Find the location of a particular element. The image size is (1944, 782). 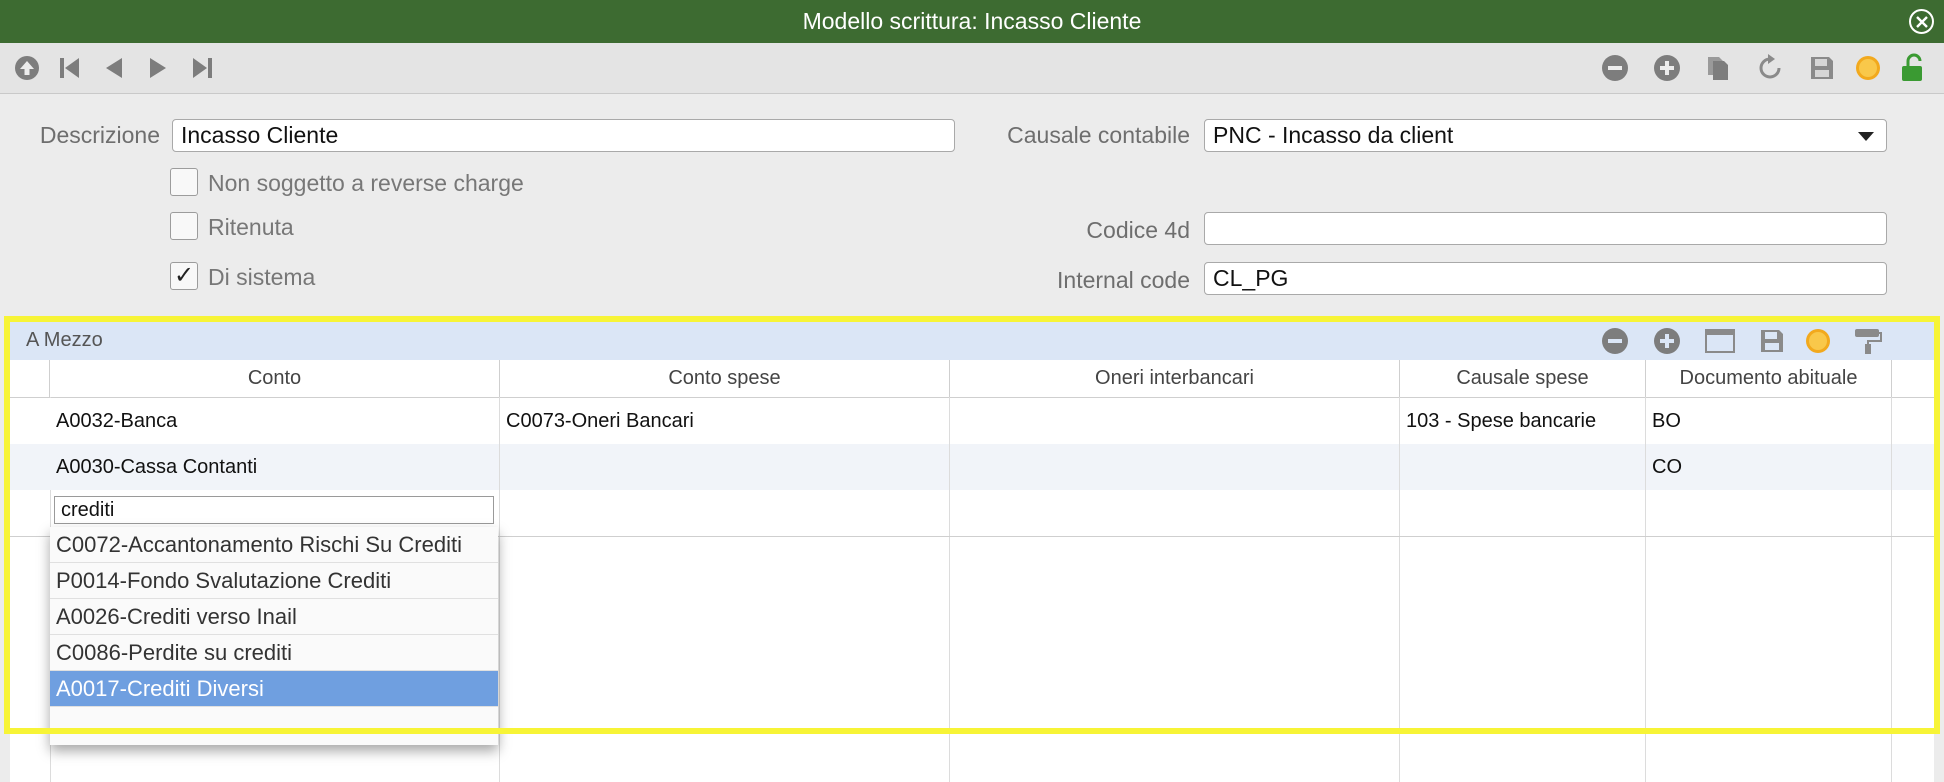

duplicate-icon is located at coordinates (1718, 68).